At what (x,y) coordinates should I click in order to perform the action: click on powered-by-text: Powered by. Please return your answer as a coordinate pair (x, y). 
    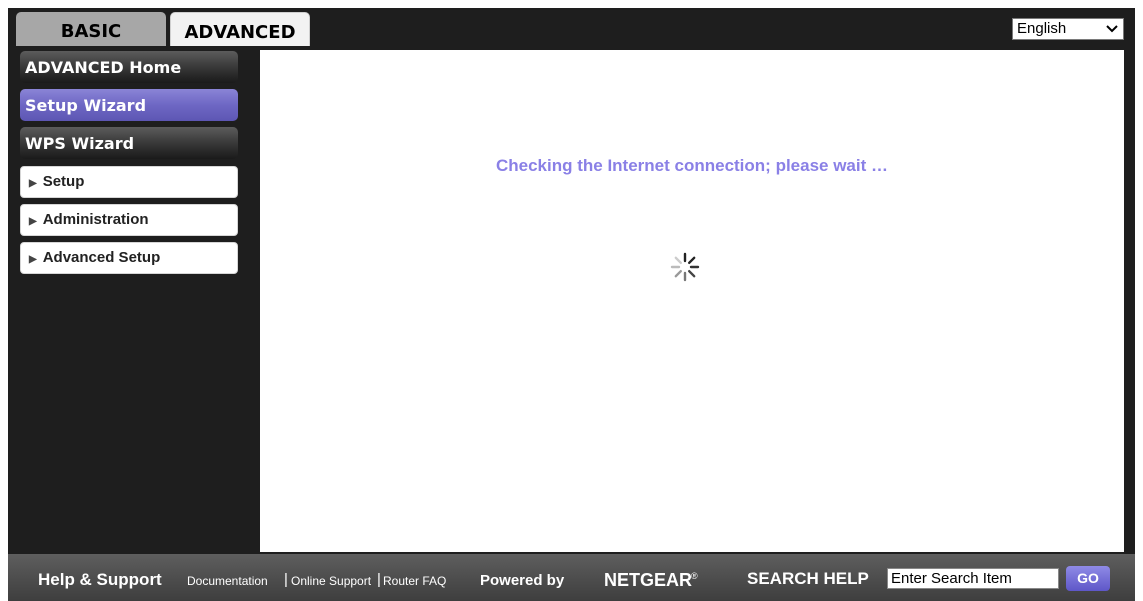
    Looking at the image, I should click on (522, 580).